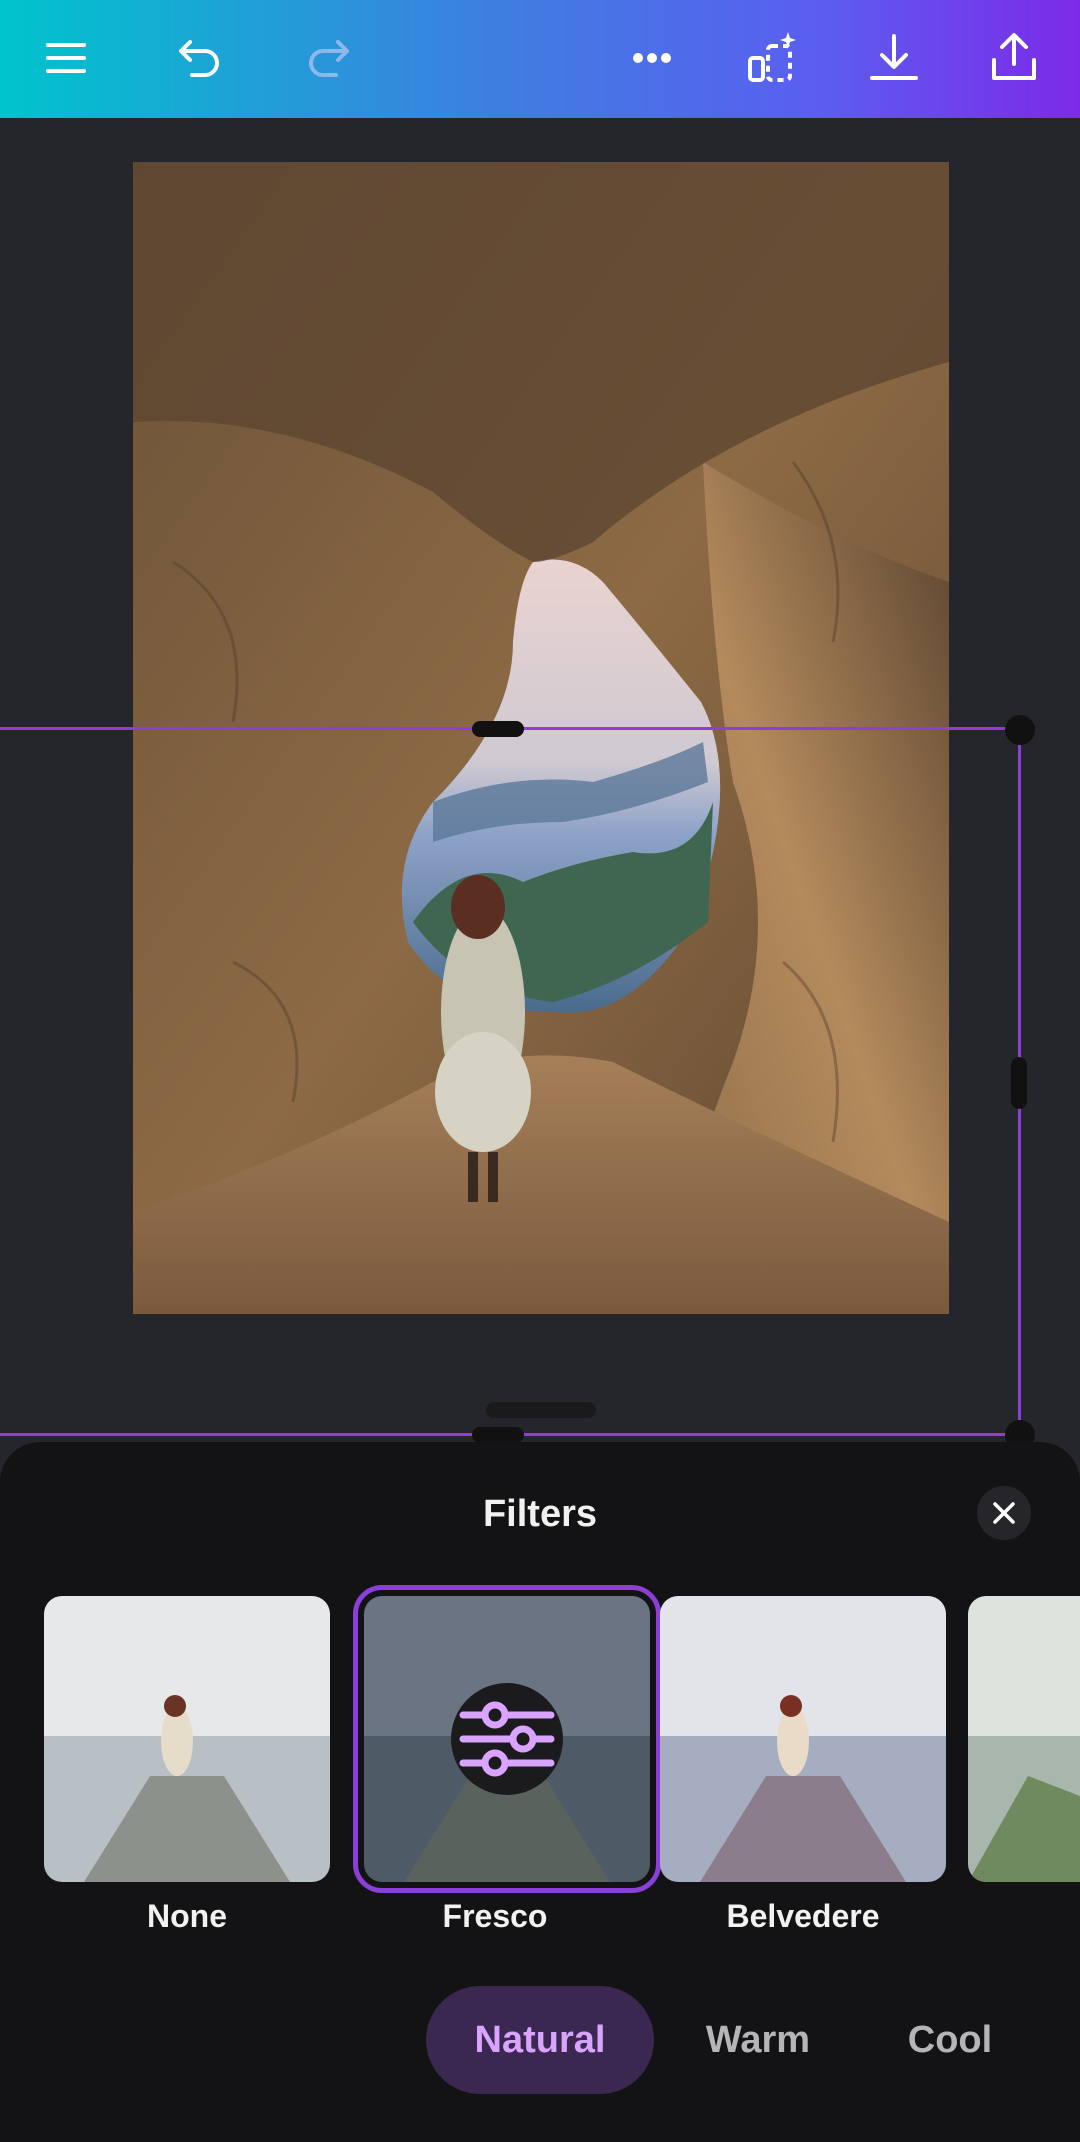 This screenshot has height=2142, width=1080. What do you see at coordinates (498, 1435) in the screenshot?
I see `resize-handle-bottom` at bounding box center [498, 1435].